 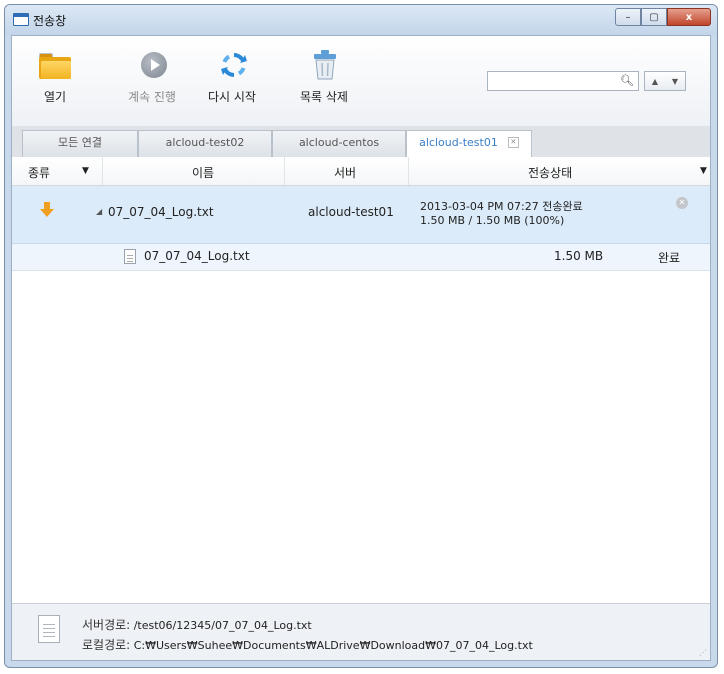 I want to click on search-nav: ▲ ▼, so click(x=665, y=81).